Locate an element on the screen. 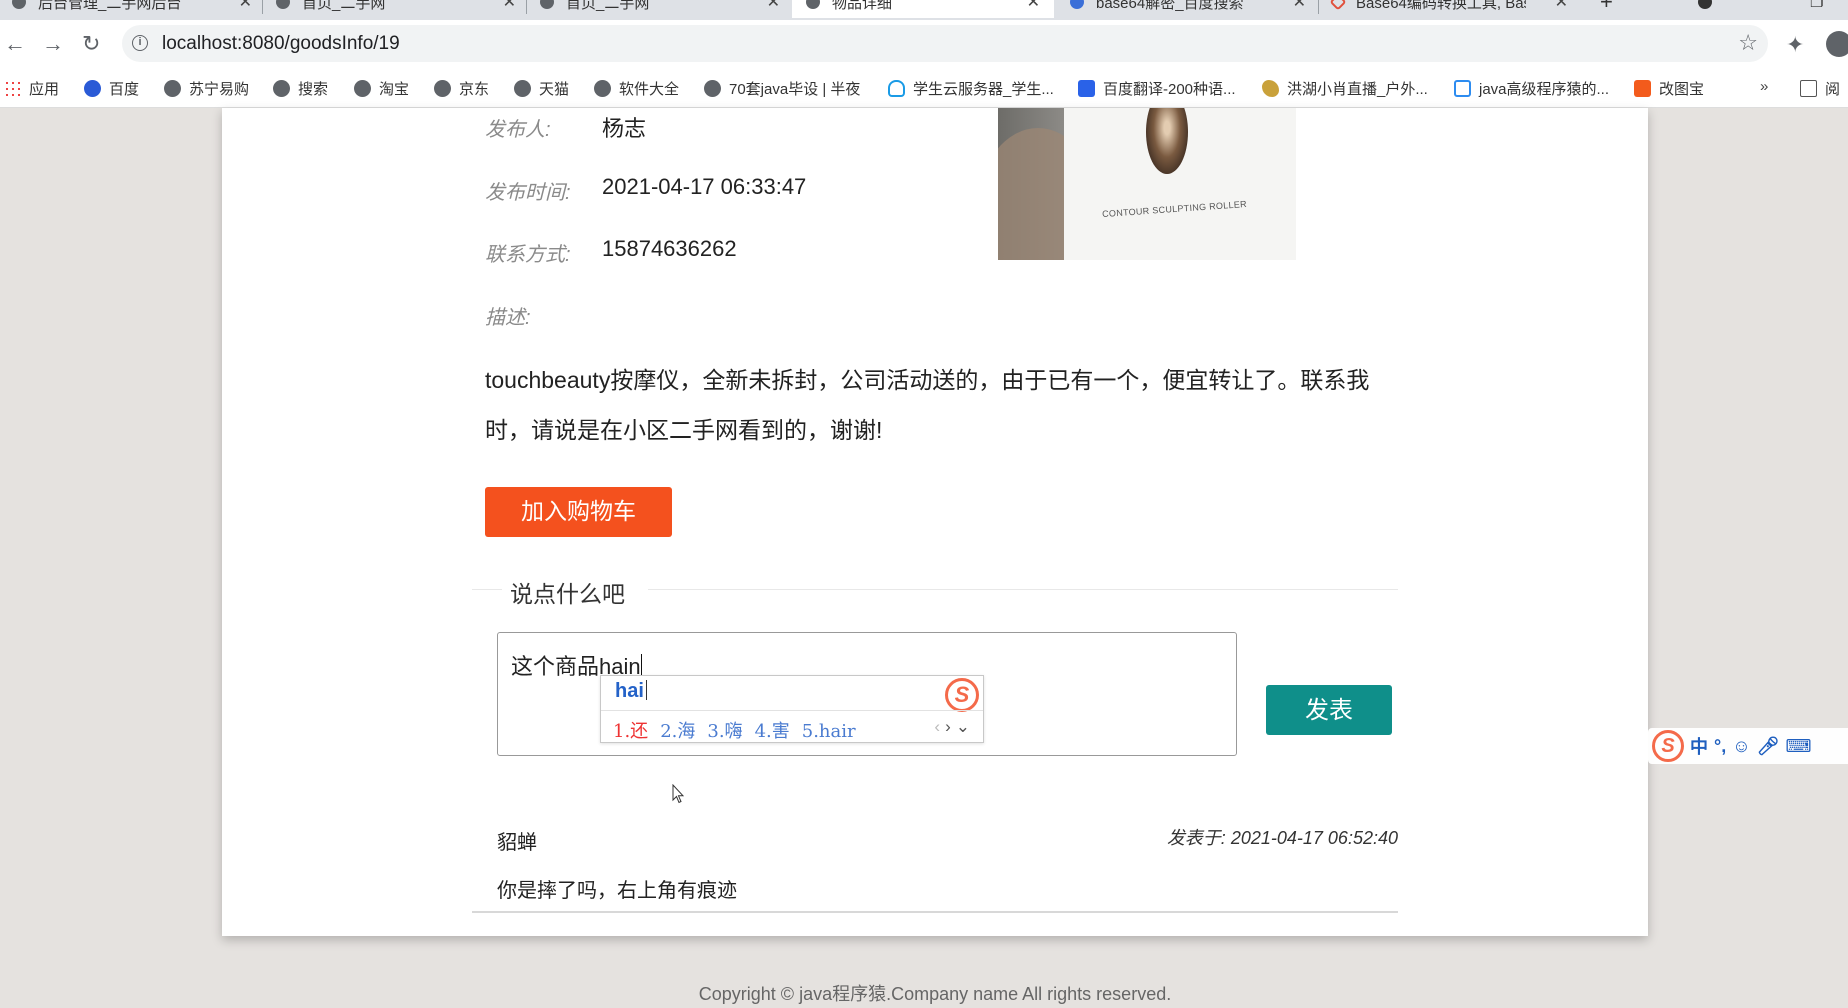  tab-search-button is located at coordinates (1708, 9).